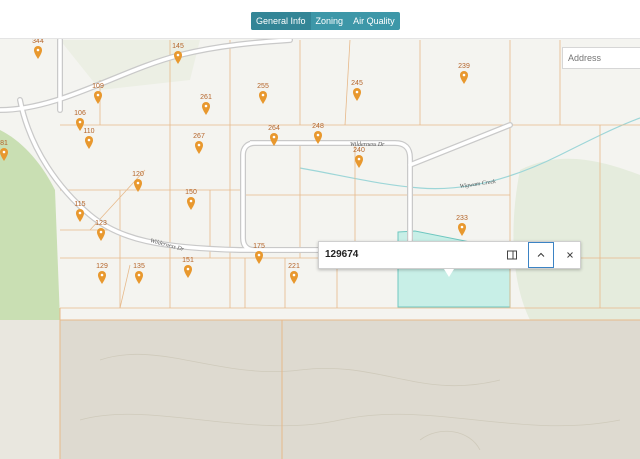 Image resolution: width=640 pixels, height=459 pixels. What do you see at coordinates (4, 143) in the screenshot?
I see `parcel-number-label: 81` at bounding box center [4, 143].